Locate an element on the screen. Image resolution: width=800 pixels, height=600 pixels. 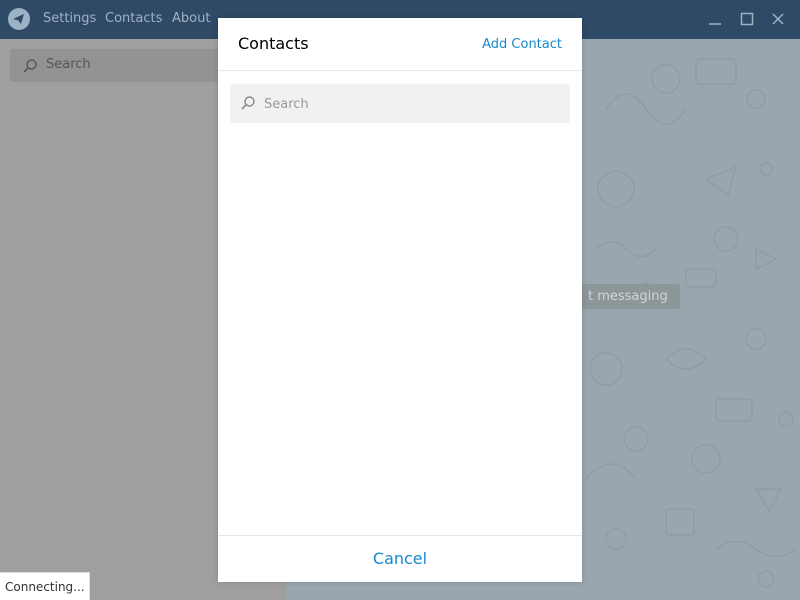
menu-settings: Settings is located at coordinates (69, 19).